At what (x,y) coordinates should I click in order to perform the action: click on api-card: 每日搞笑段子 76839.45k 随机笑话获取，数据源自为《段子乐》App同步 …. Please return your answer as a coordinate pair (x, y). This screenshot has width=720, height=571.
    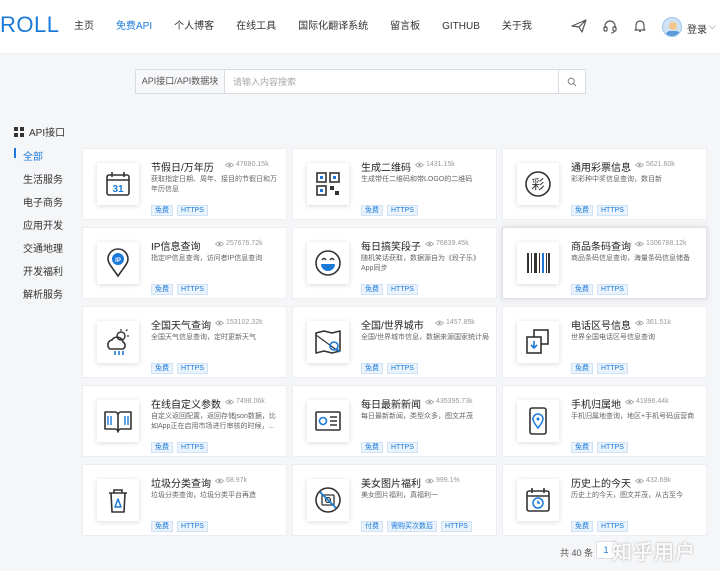
    Looking at the image, I should click on (394, 263).